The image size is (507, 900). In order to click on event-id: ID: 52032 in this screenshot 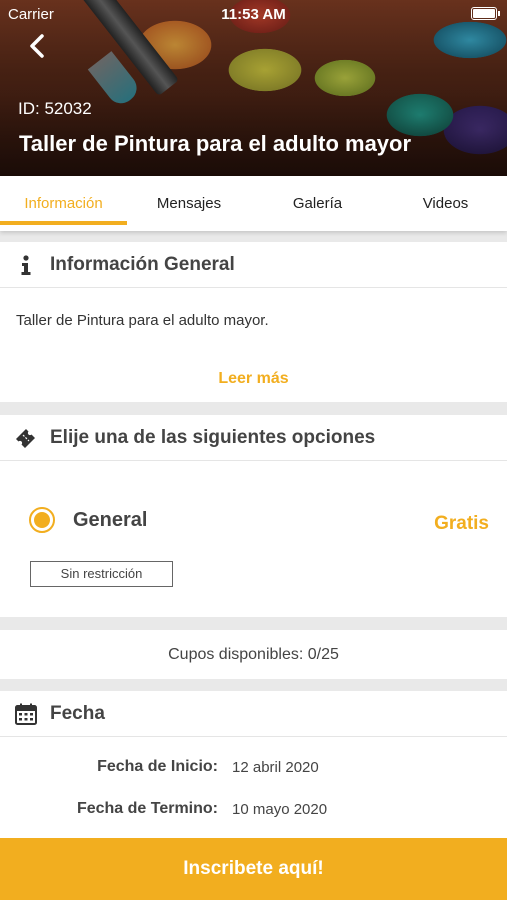, I will do `click(55, 108)`.